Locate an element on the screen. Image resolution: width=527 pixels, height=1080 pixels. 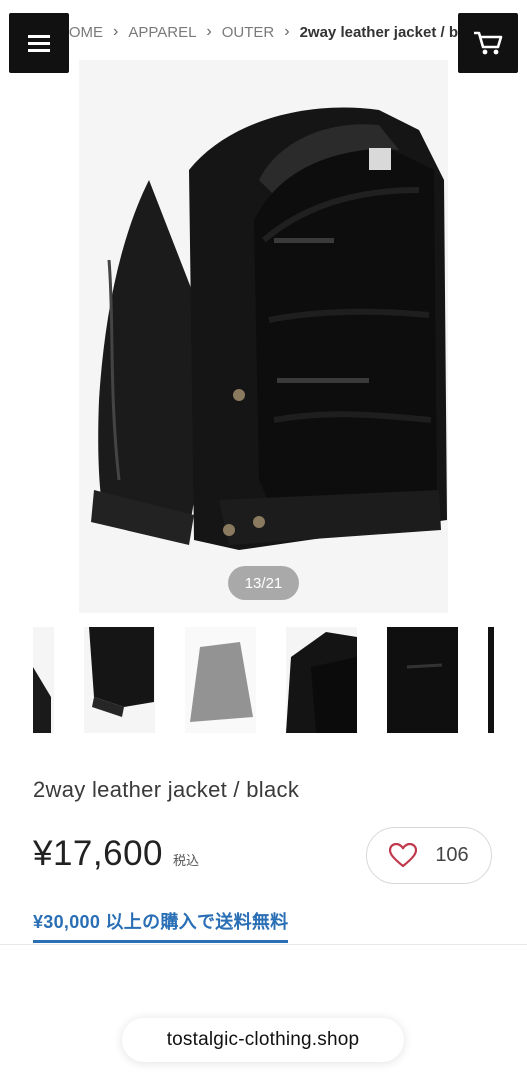
breadcrumb-outer: OUTER is located at coordinates (248, 32).